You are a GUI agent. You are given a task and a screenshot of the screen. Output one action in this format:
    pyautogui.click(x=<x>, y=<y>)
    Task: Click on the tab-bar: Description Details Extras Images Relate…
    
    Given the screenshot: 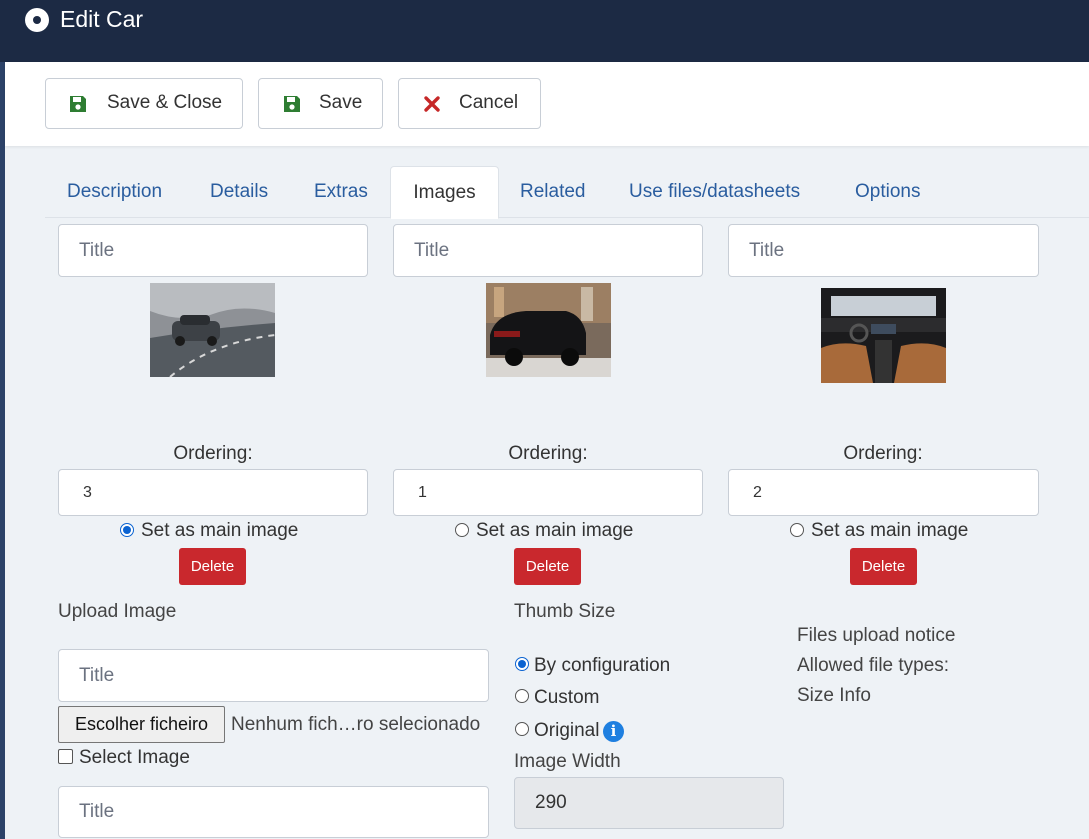 What is the action you would take?
    pyautogui.click(x=567, y=192)
    